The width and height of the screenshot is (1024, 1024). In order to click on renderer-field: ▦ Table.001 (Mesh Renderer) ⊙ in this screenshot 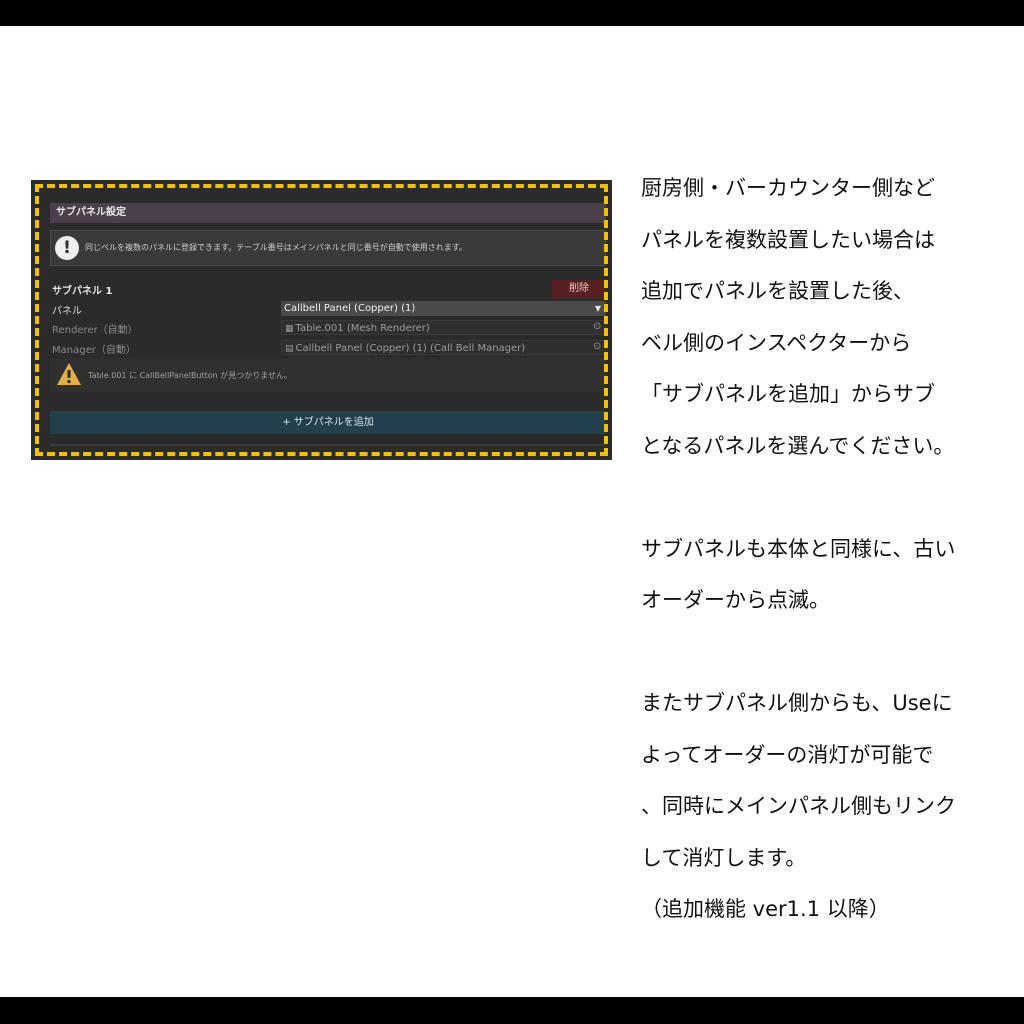, I will do `click(443, 327)`.